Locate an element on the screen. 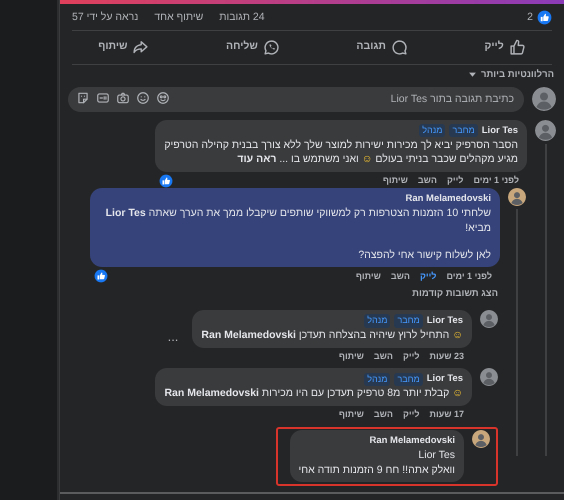  reaction-count: 2 is located at coordinates (530, 18).